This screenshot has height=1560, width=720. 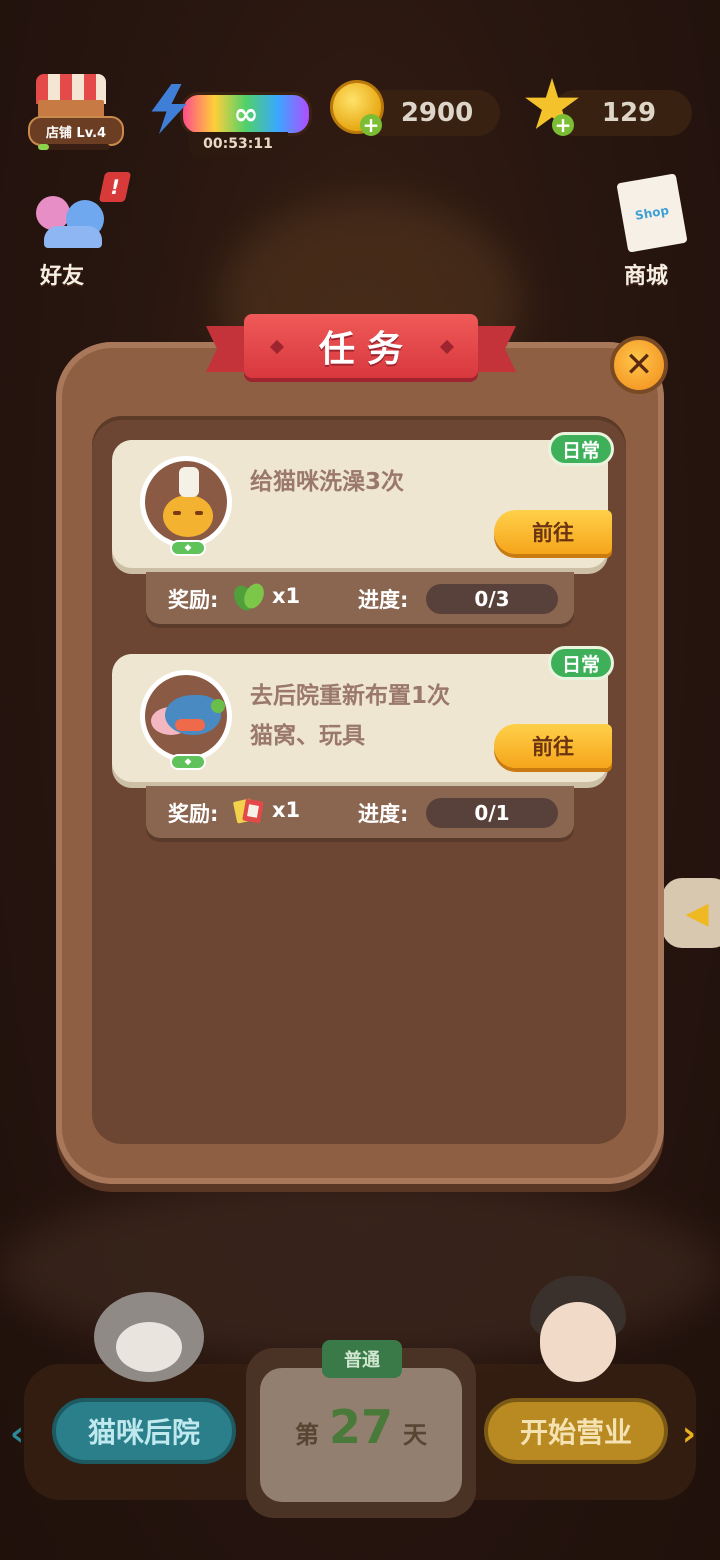 What do you see at coordinates (652, 213) in the screenshot?
I see `shopping-bag-icon: Shop` at bounding box center [652, 213].